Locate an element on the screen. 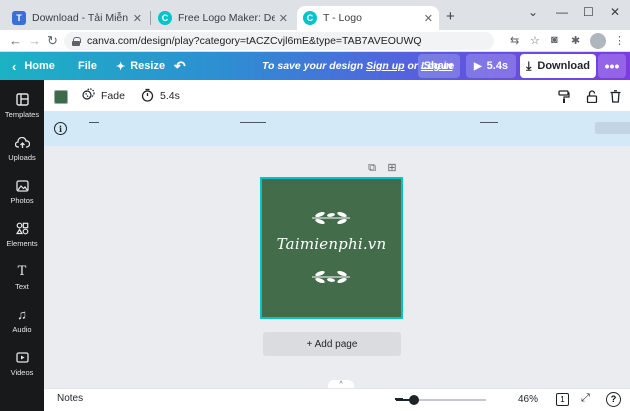  file-label: File is located at coordinates (87, 66).